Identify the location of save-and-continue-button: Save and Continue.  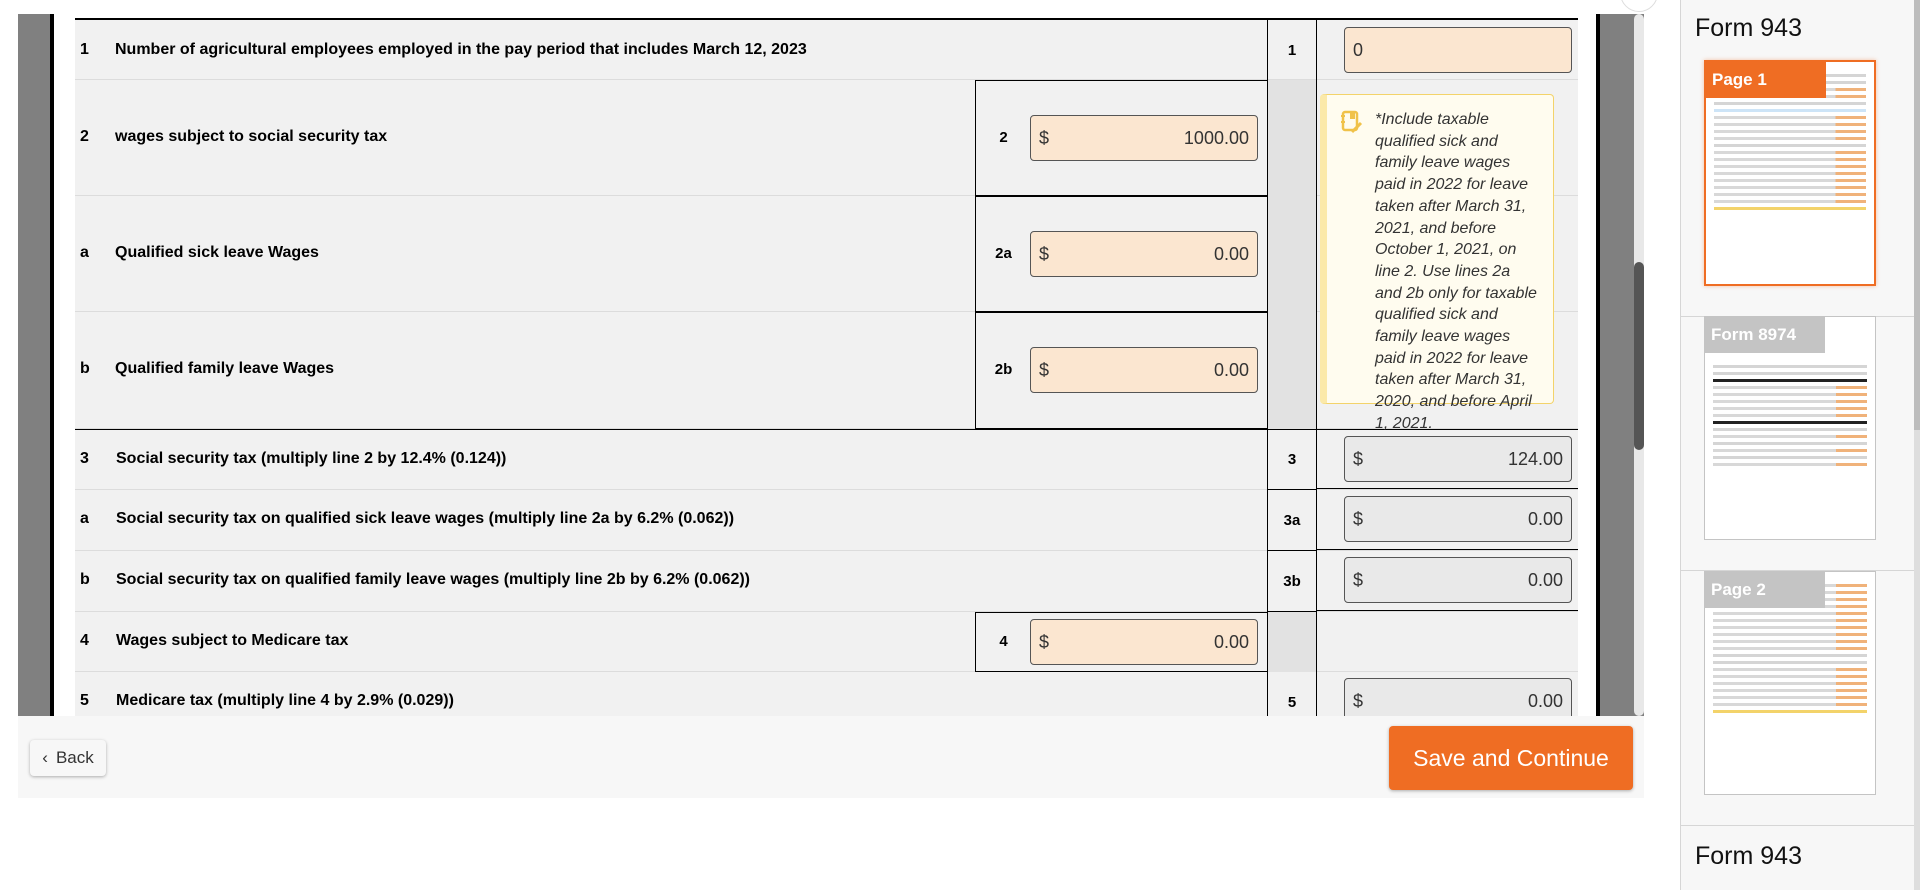
(1511, 758).